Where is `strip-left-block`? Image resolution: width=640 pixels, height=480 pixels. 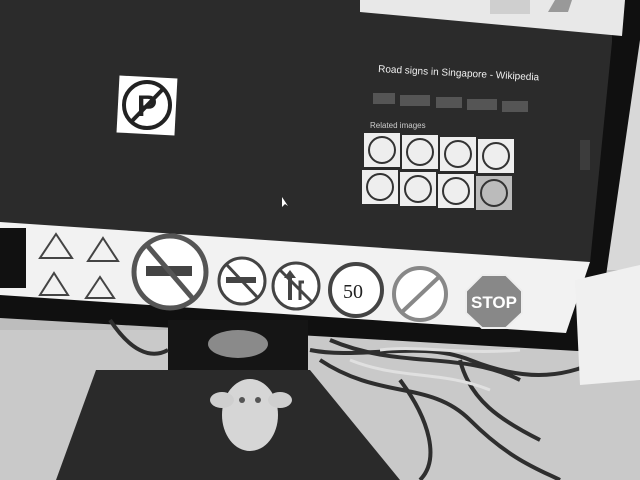
strip-left-block is located at coordinates (13, 258).